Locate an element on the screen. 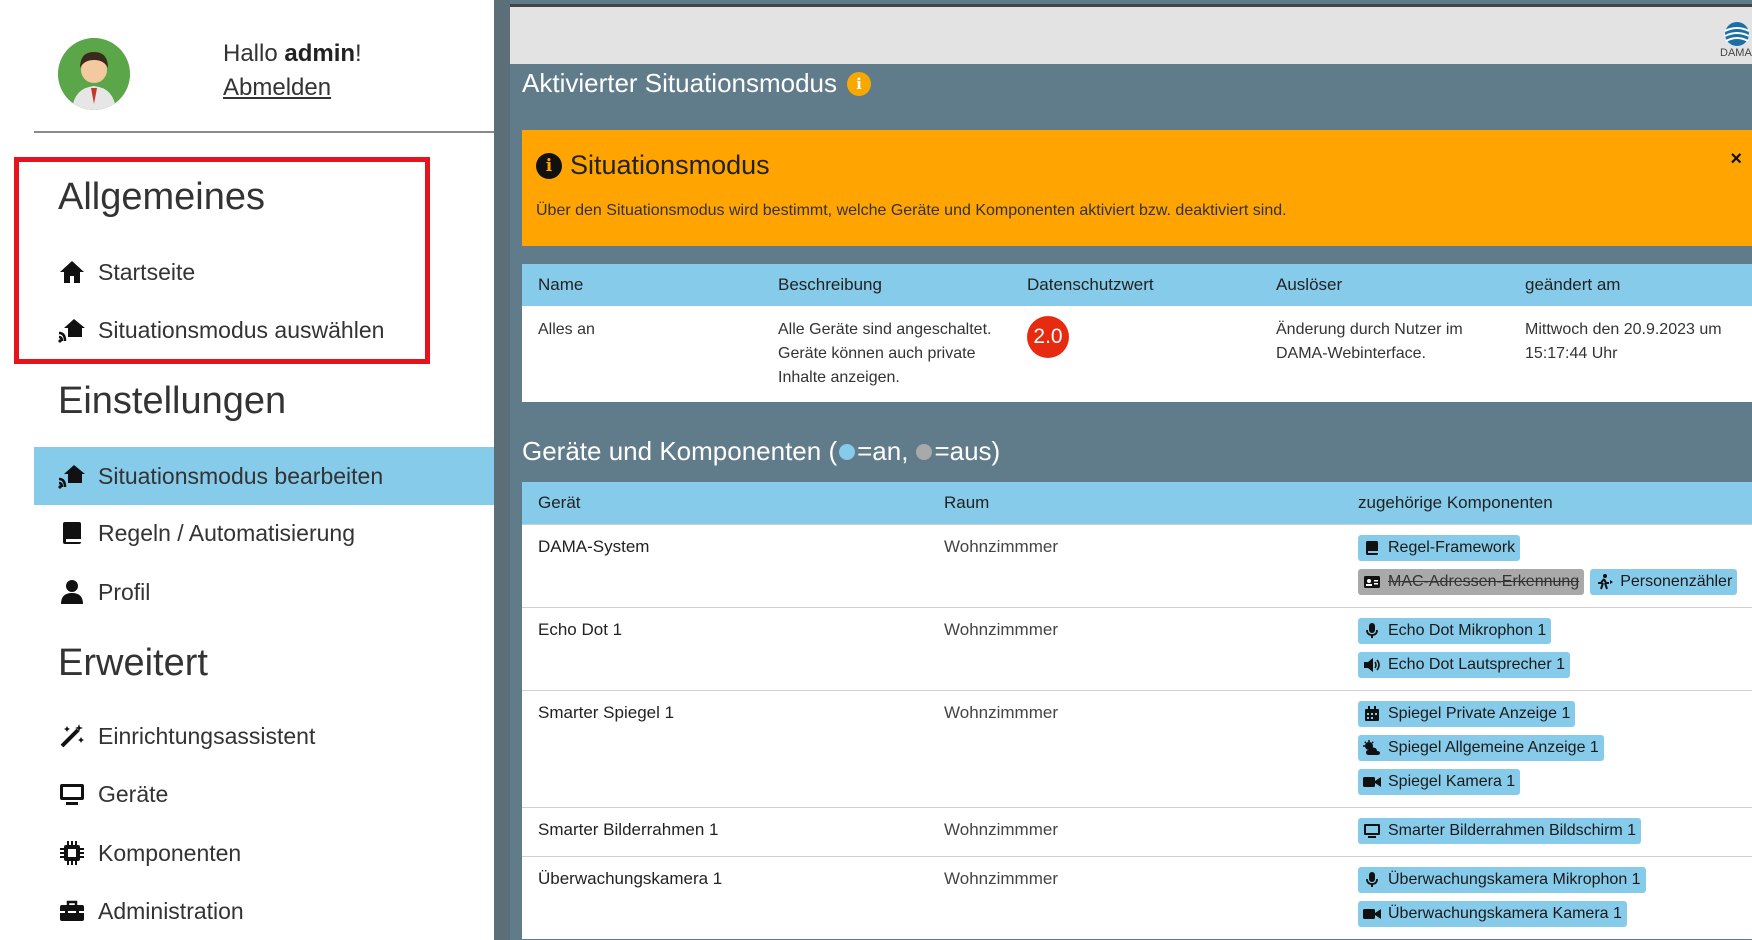  column-header: Raum is located at coordinates (1135, 503).